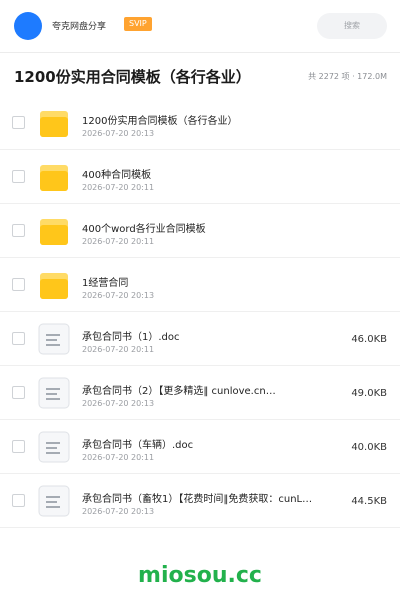  I want to click on list-item: 1200份实用合同模板（各行各业） 2026-07-20 20:13, so click(200, 123).